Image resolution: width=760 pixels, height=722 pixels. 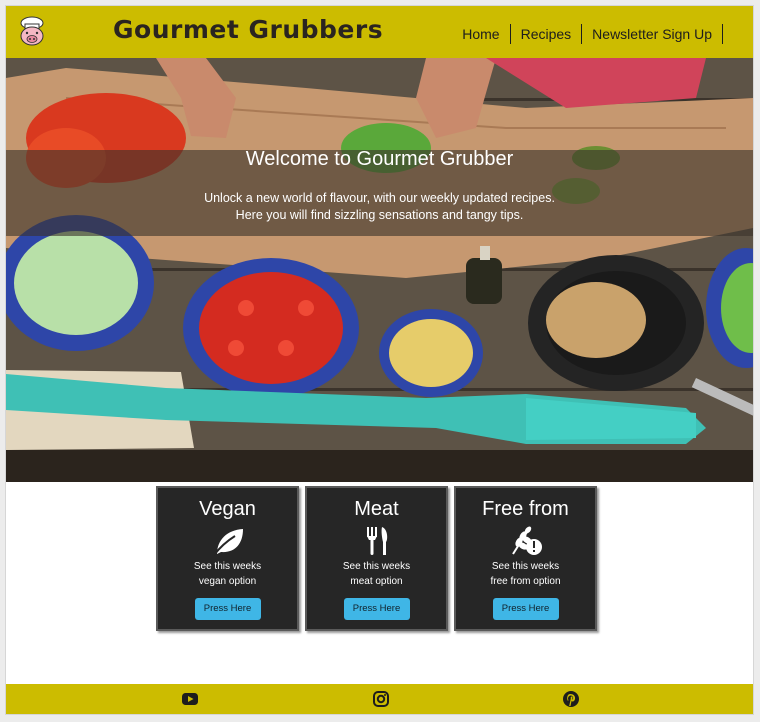 I want to click on footer, so click(x=379, y=699).